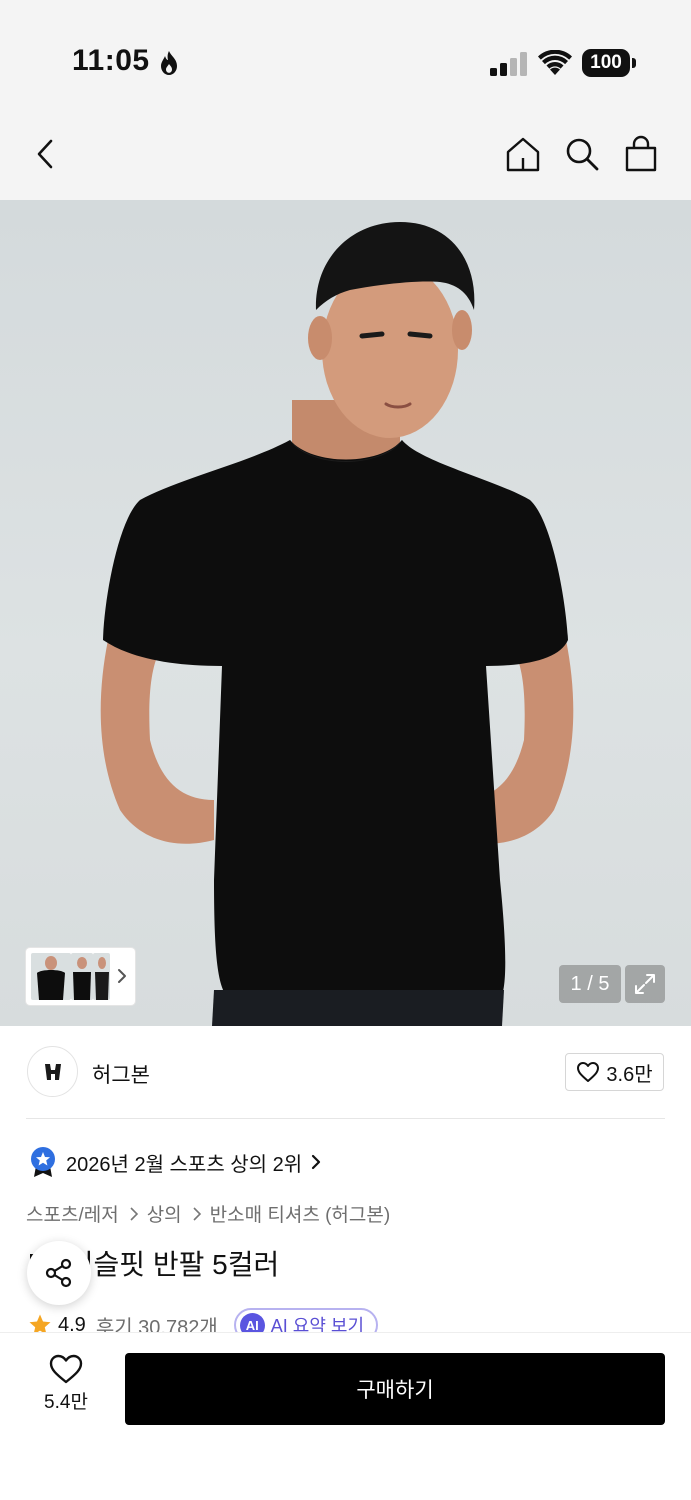 This screenshot has height=1500, width=691. I want to click on share-button, so click(59, 1273).